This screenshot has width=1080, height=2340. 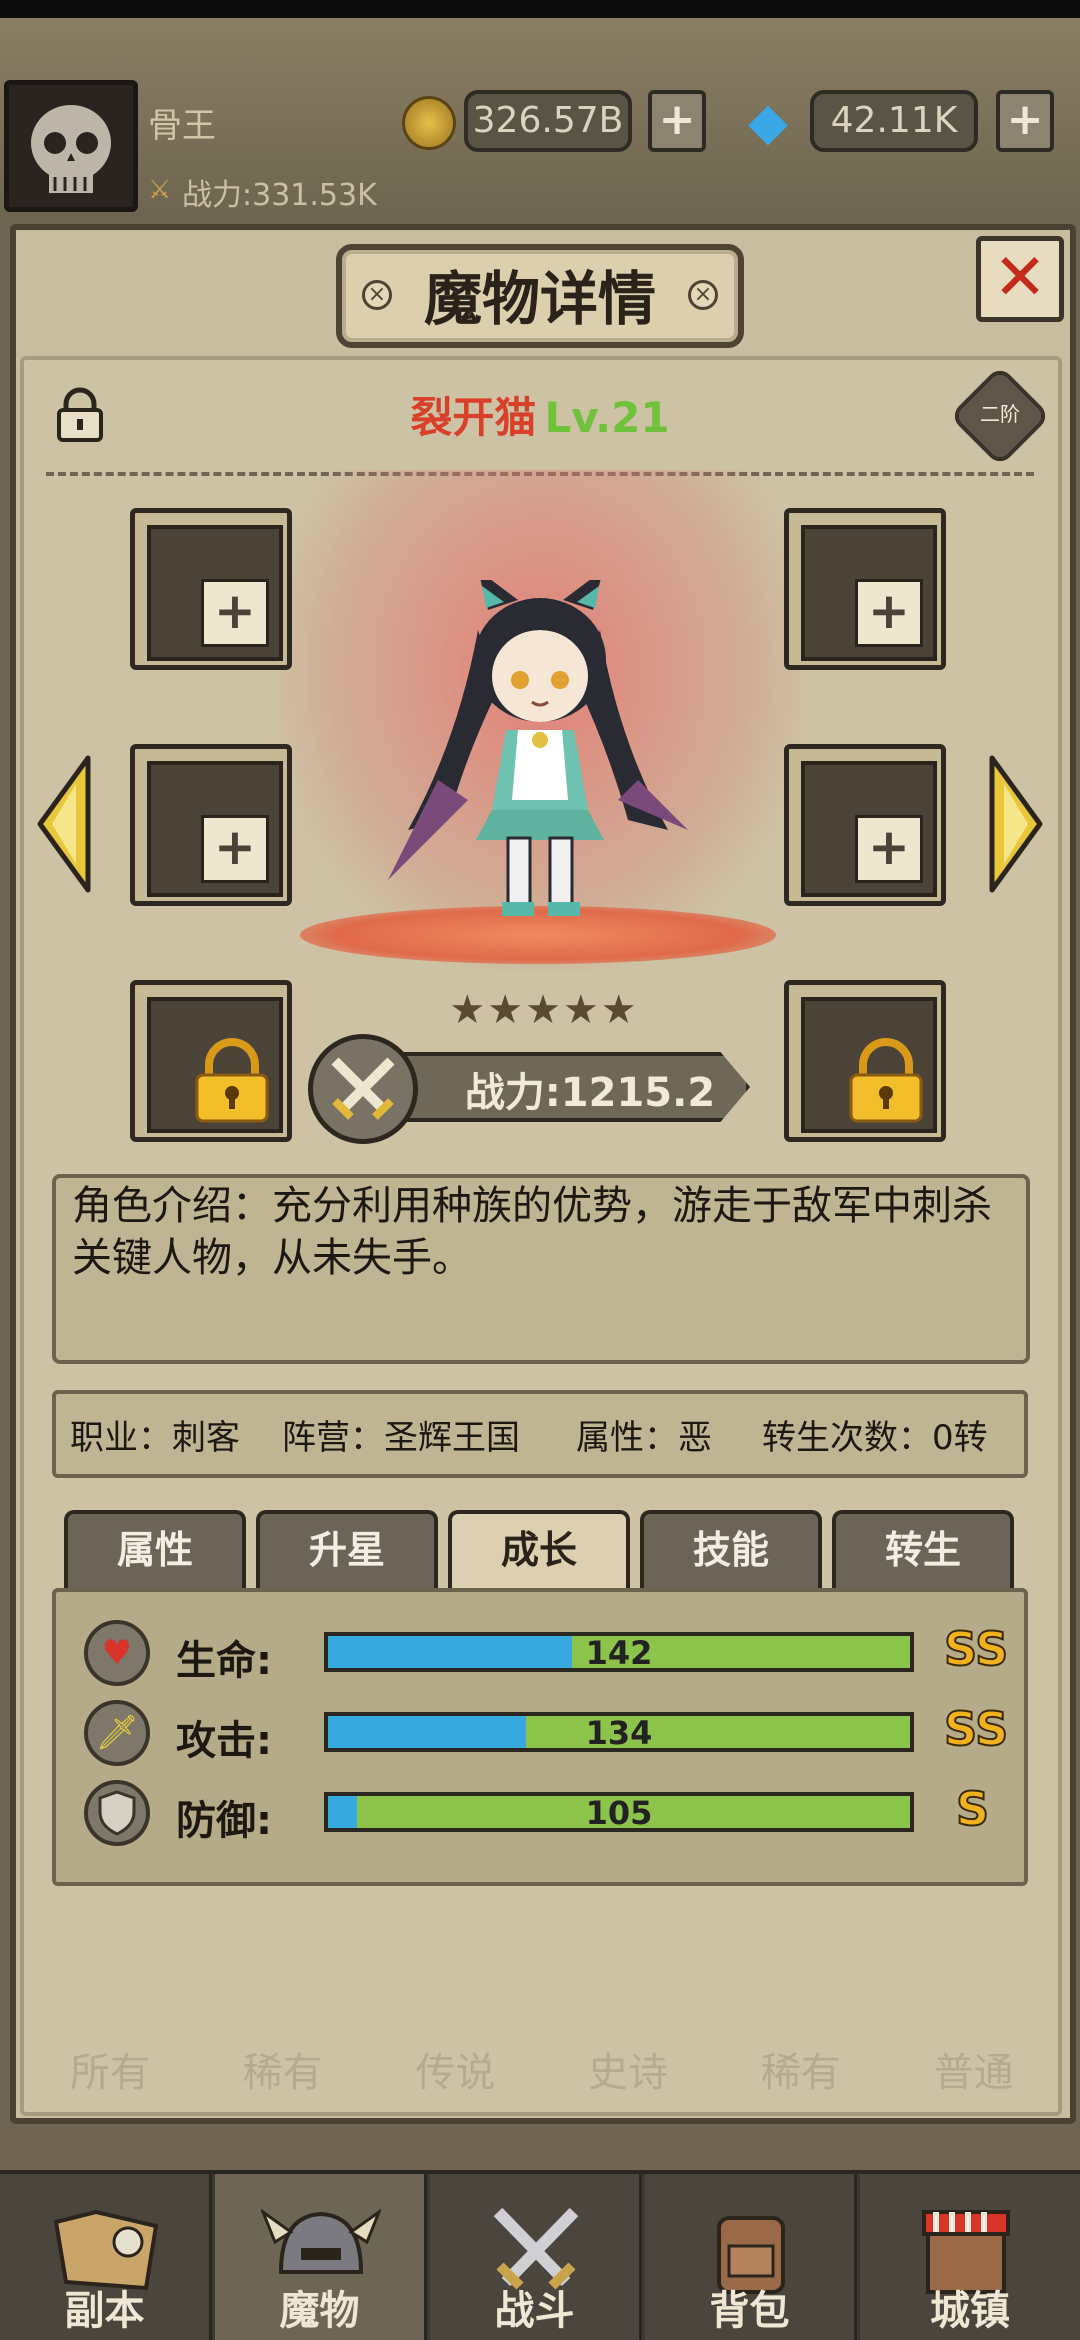 What do you see at coordinates (976, 1649) in the screenshot?
I see `hp-grade: SS` at bounding box center [976, 1649].